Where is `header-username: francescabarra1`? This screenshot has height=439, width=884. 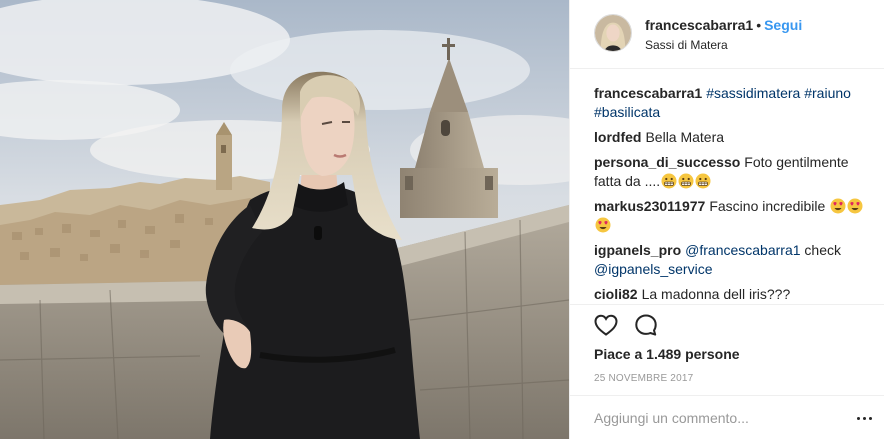
header-username: francescabarra1 is located at coordinates (699, 25).